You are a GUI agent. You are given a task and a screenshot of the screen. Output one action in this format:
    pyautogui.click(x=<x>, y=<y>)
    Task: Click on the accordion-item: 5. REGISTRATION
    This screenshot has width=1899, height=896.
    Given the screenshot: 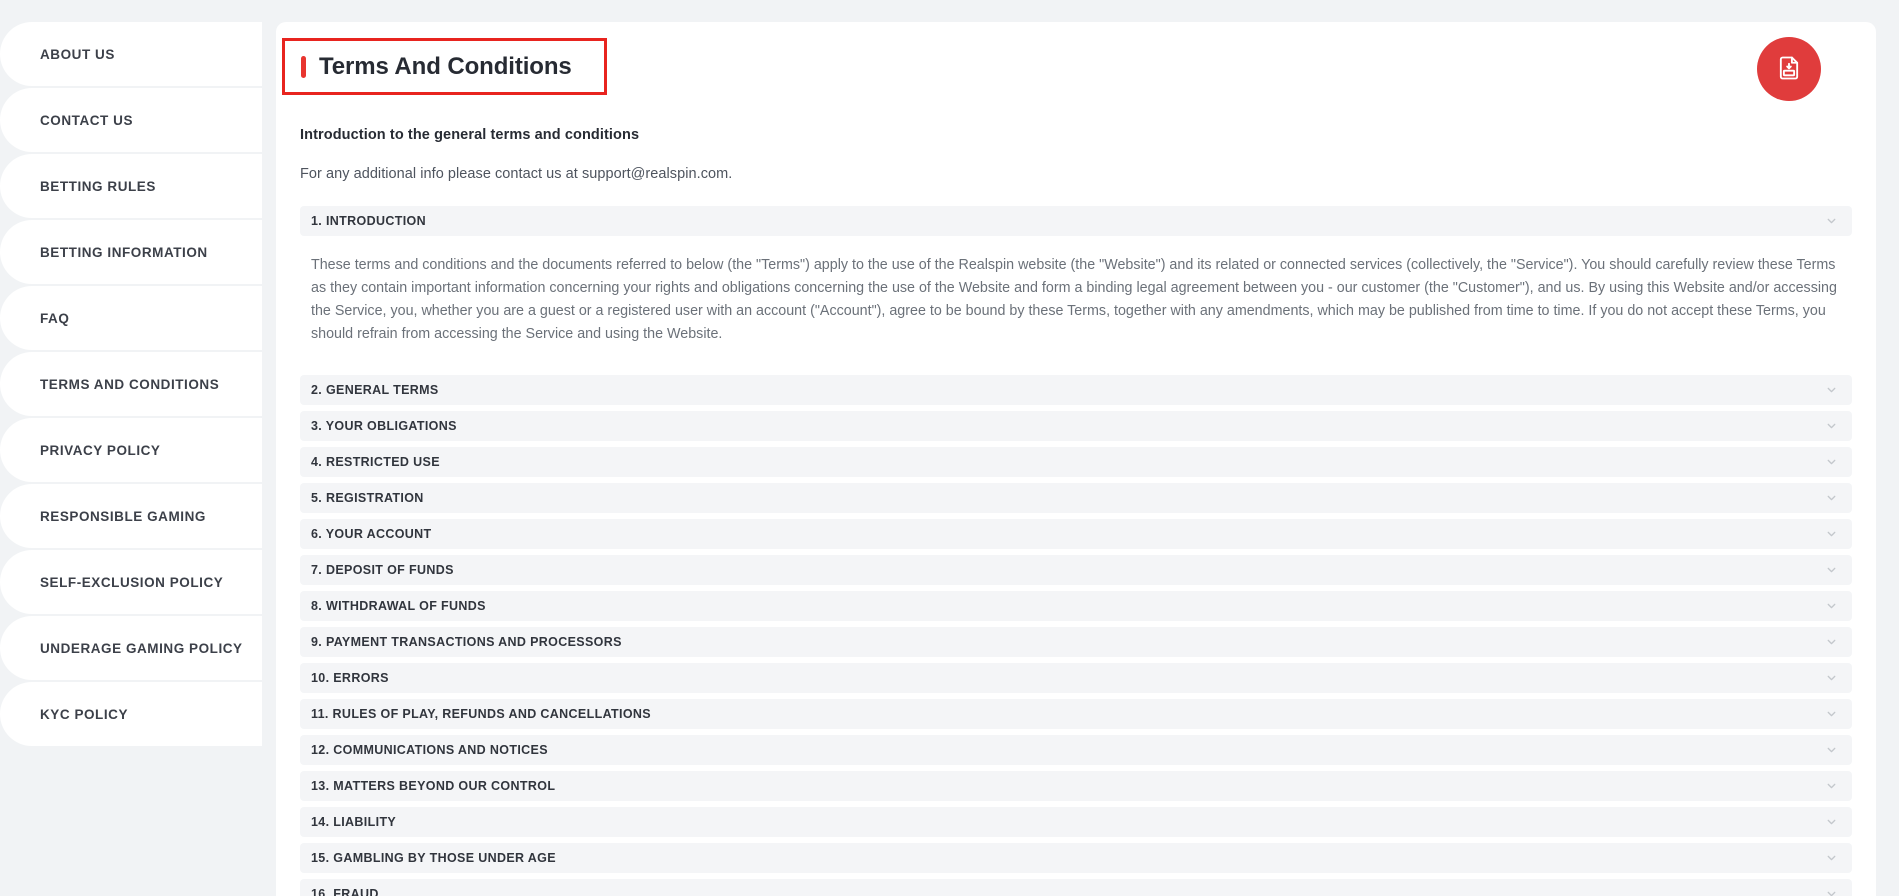 What is the action you would take?
    pyautogui.click(x=1076, y=497)
    